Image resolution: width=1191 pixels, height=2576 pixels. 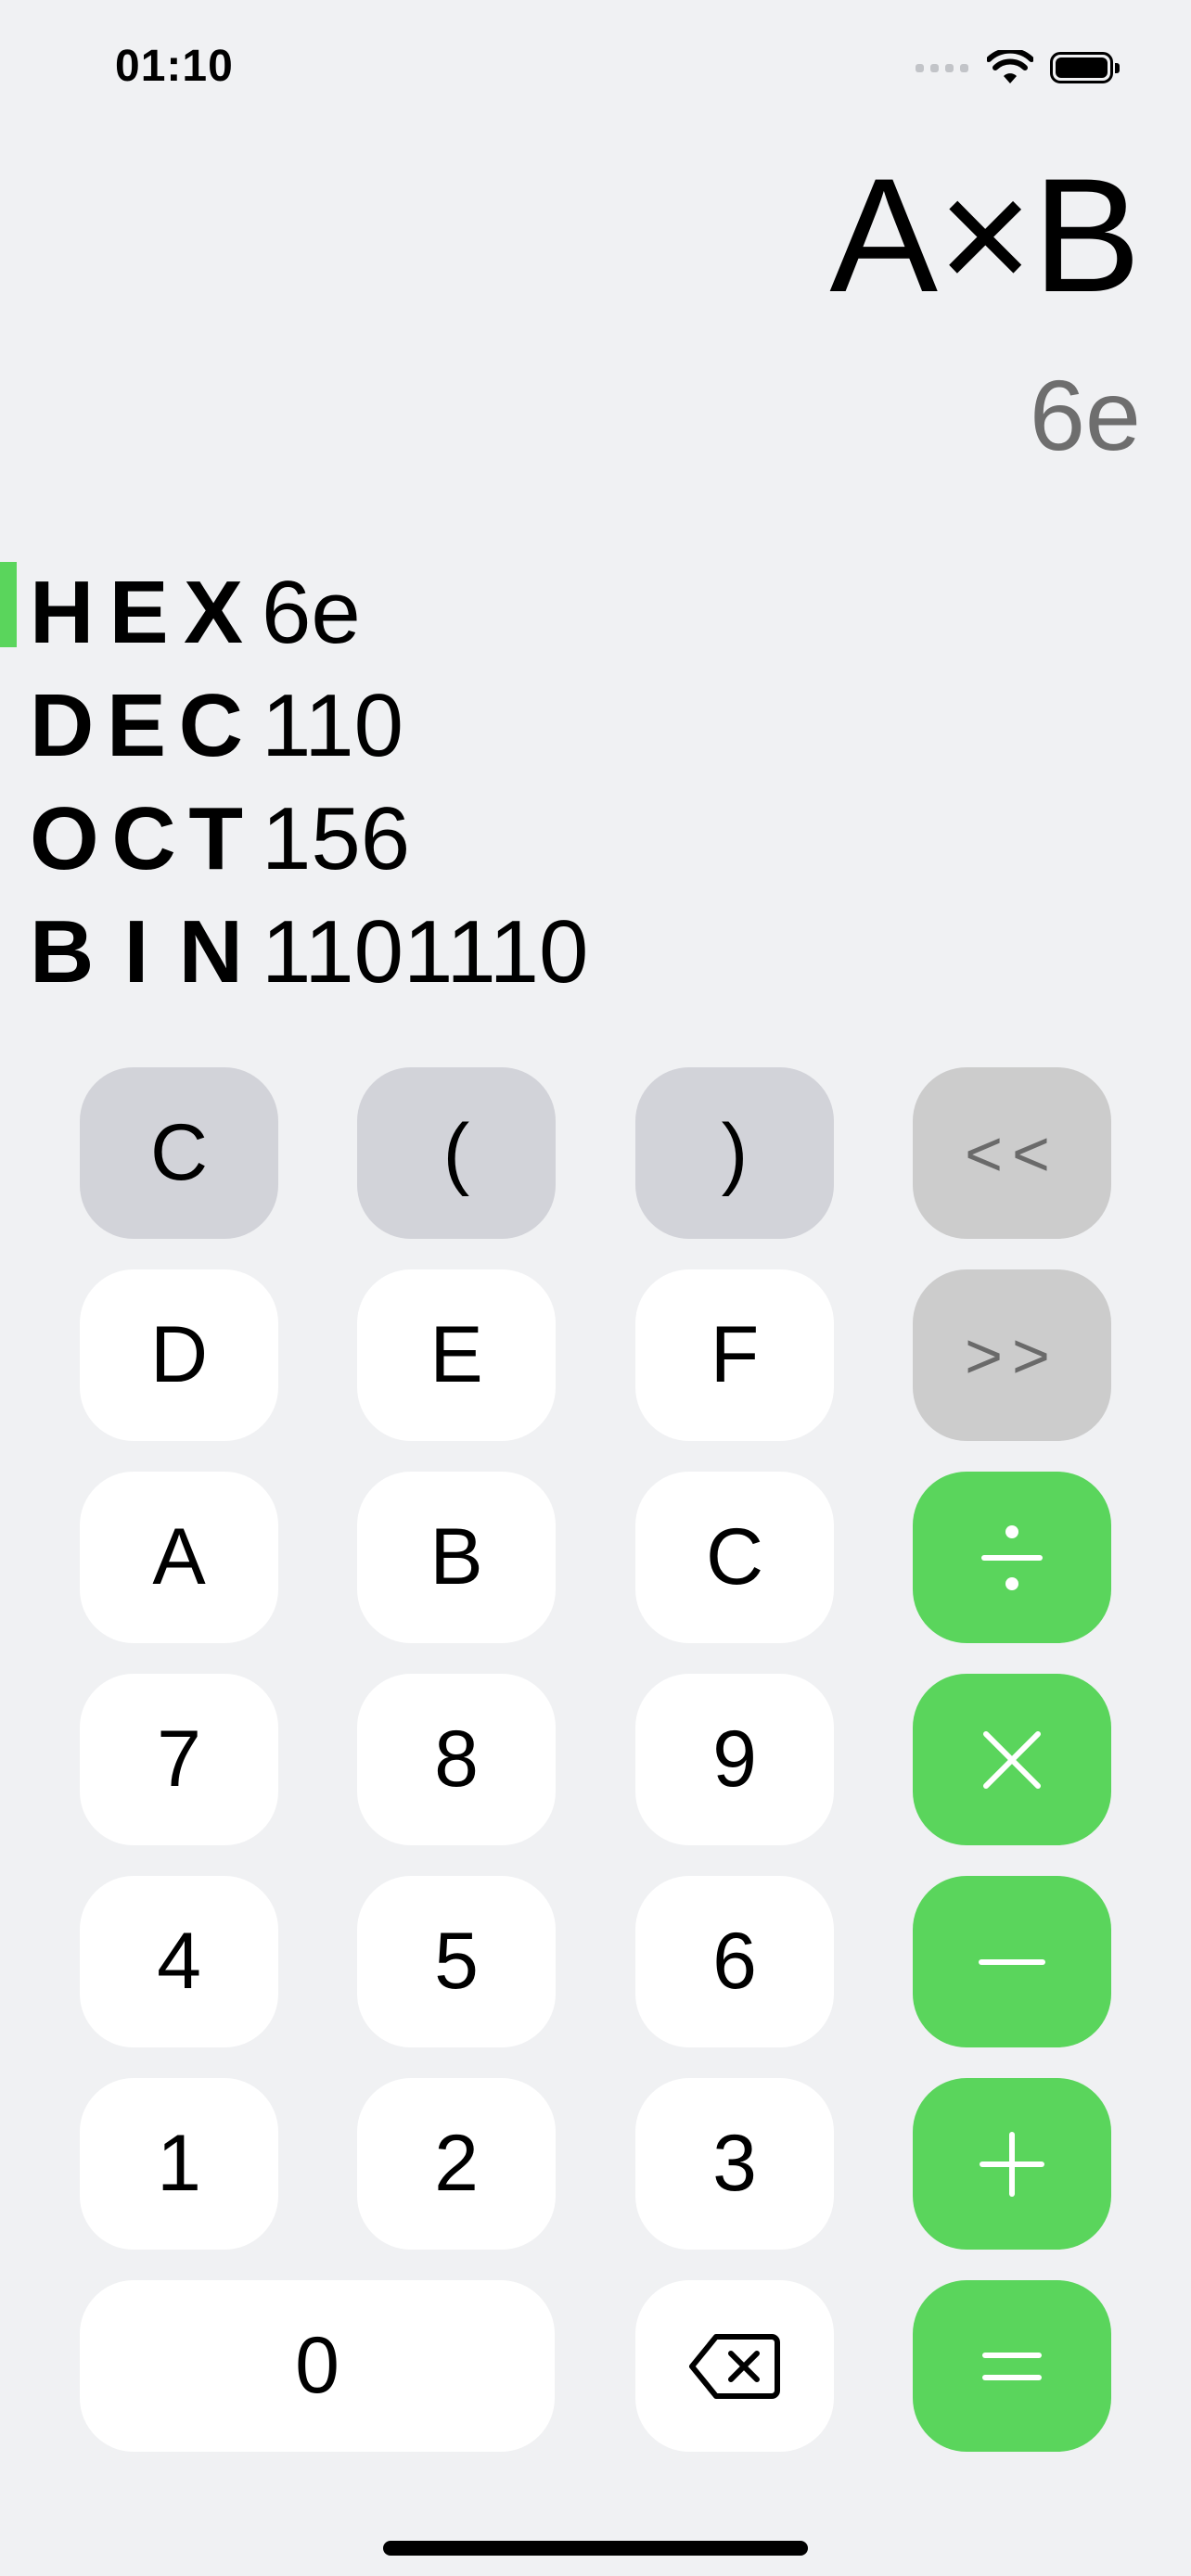 I want to click on backspace-icon, so click(x=734, y=2366).